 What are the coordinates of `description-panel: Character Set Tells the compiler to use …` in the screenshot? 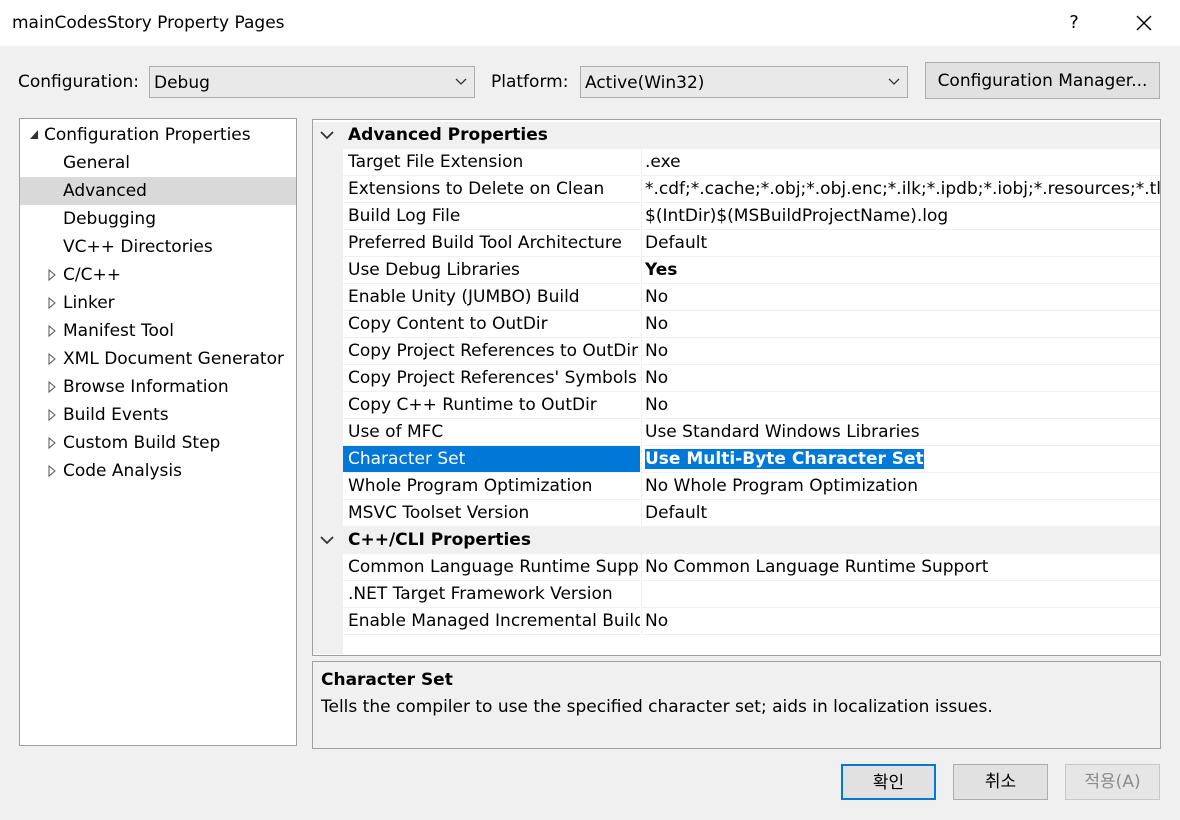 It's located at (736, 705).